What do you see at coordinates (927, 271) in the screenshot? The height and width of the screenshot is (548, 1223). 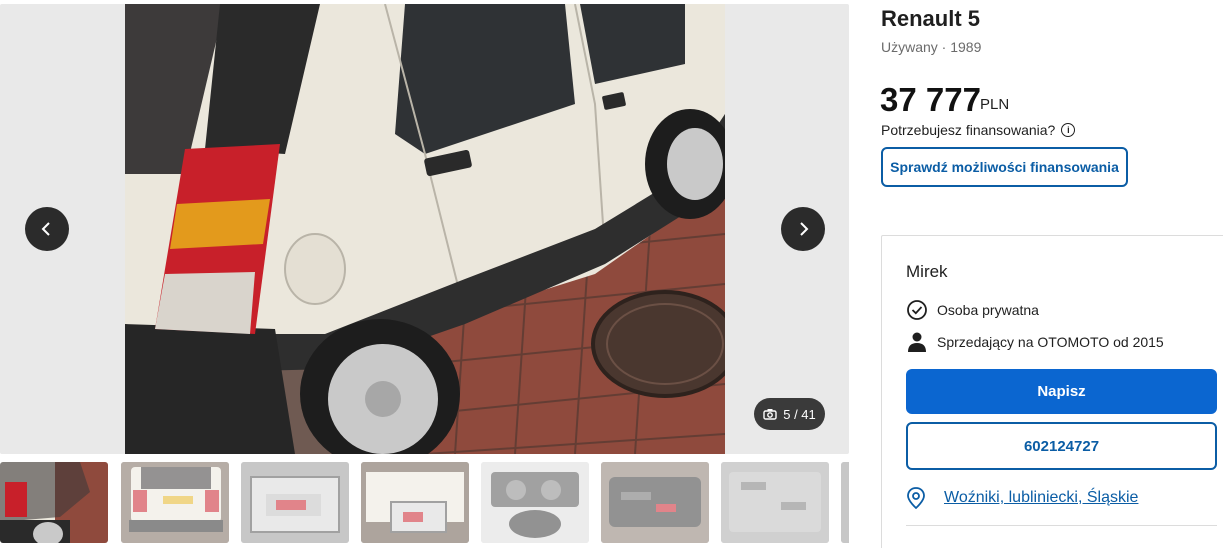 I see `seller-name: Mirek` at bounding box center [927, 271].